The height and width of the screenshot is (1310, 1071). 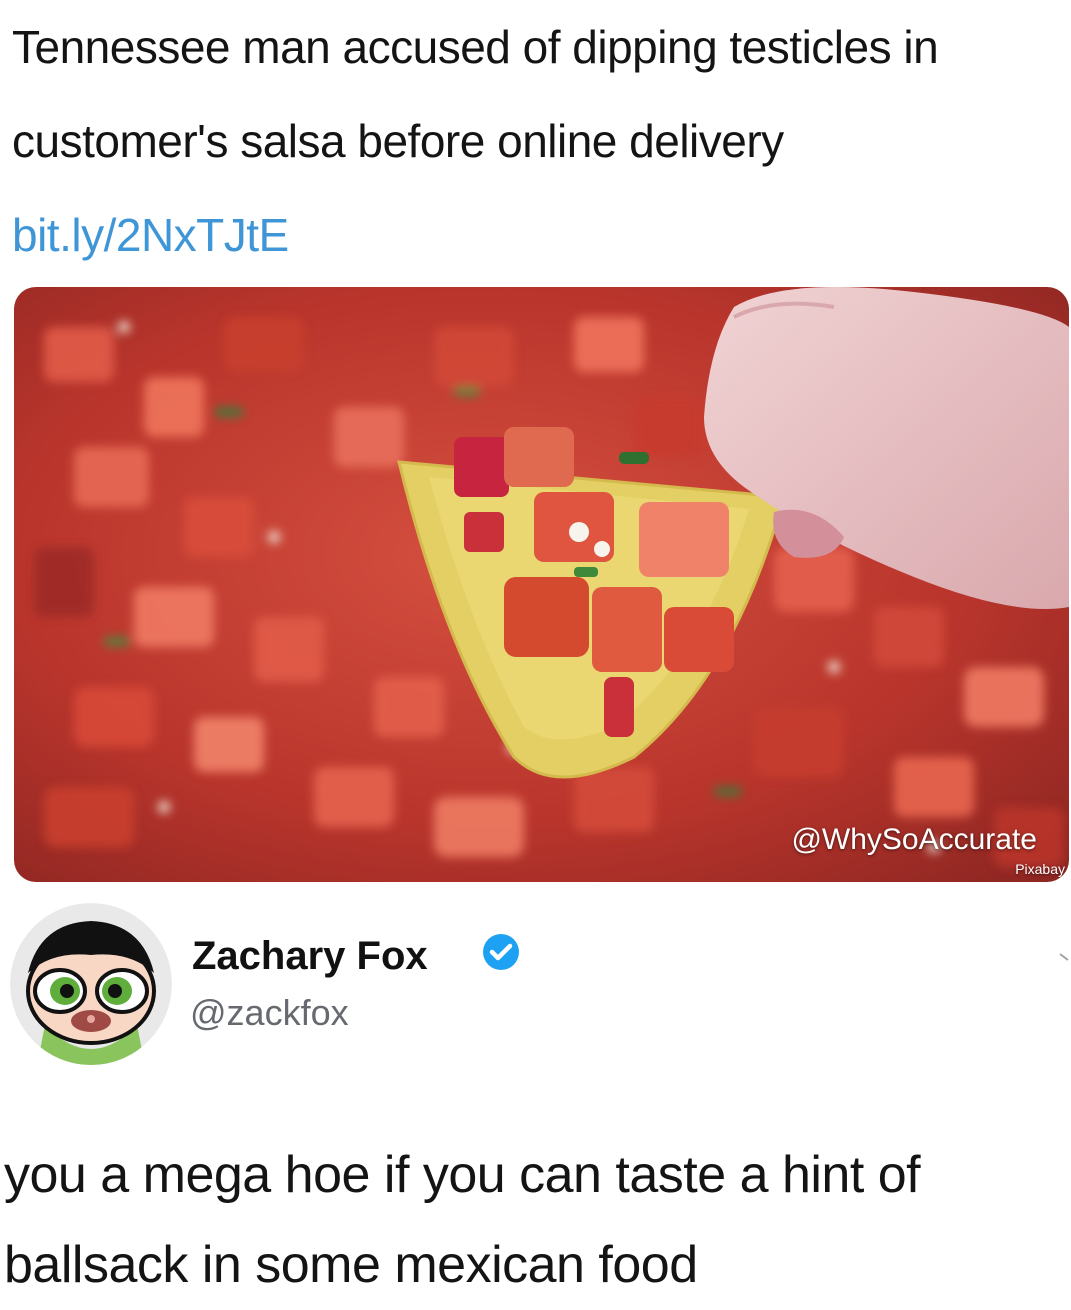 What do you see at coordinates (150, 235) in the screenshot?
I see `article-link: bit.ly/2NxTJtE` at bounding box center [150, 235].